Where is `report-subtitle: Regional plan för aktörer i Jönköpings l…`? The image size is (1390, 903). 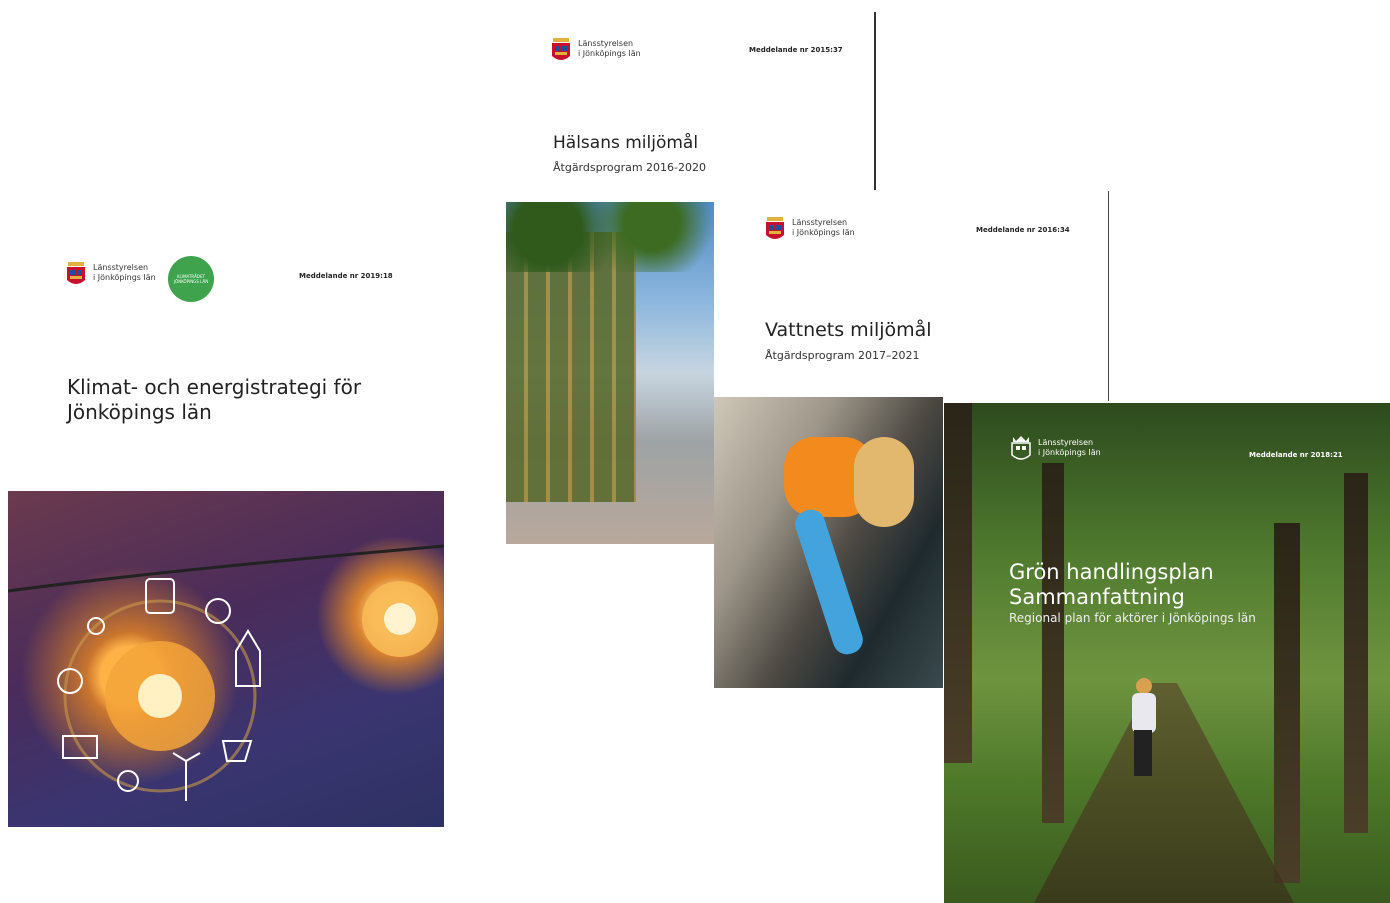 report-subtitle: Regional plan för aktörer i Jönköpings l… is located at coordinates (1132, 618).